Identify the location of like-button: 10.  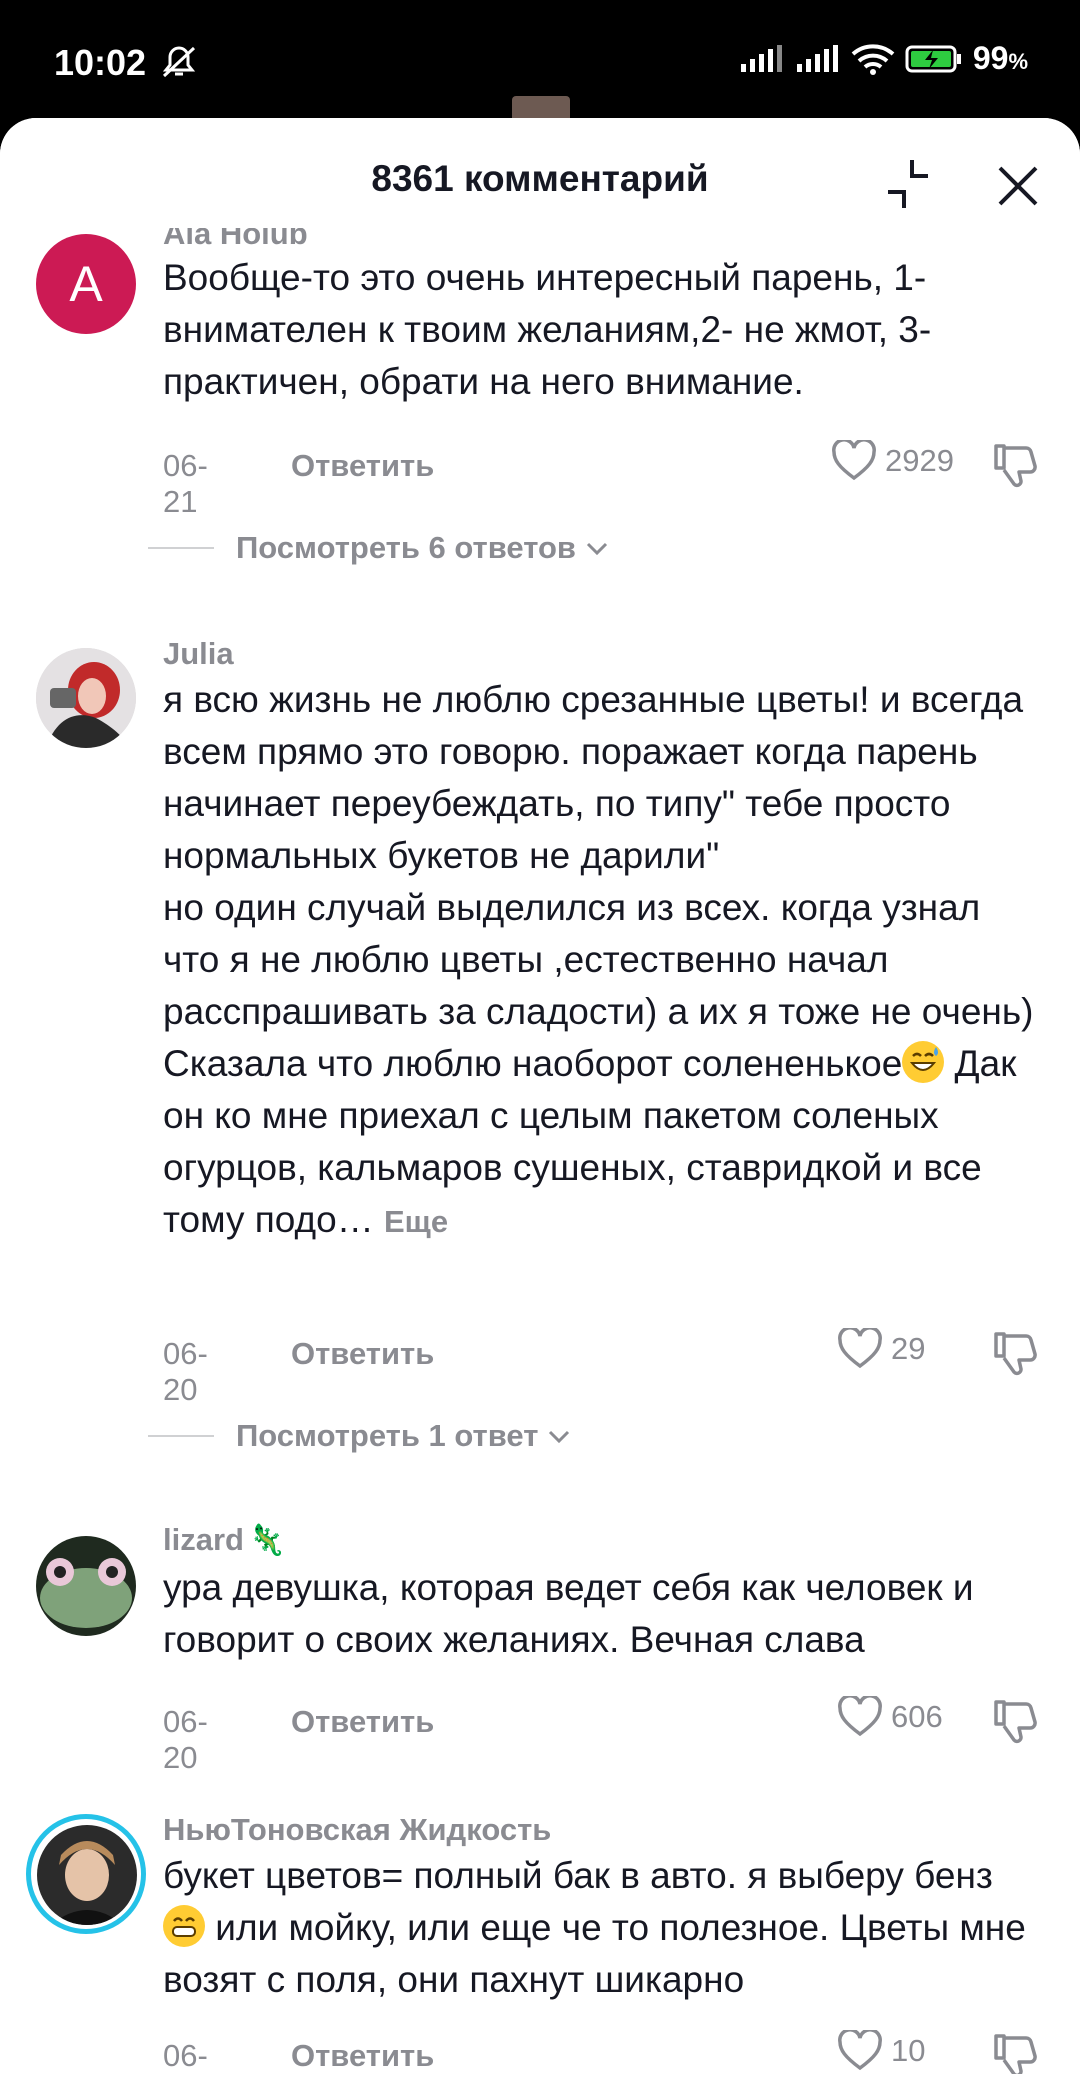
(881, 2051).